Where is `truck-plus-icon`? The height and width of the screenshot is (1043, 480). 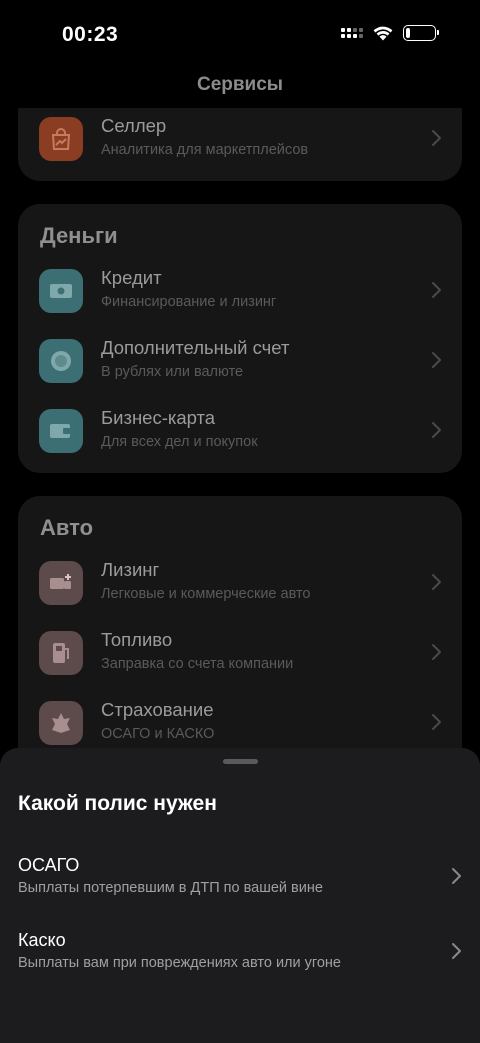 truck-plus-icon is located at coordinates (61, 583).